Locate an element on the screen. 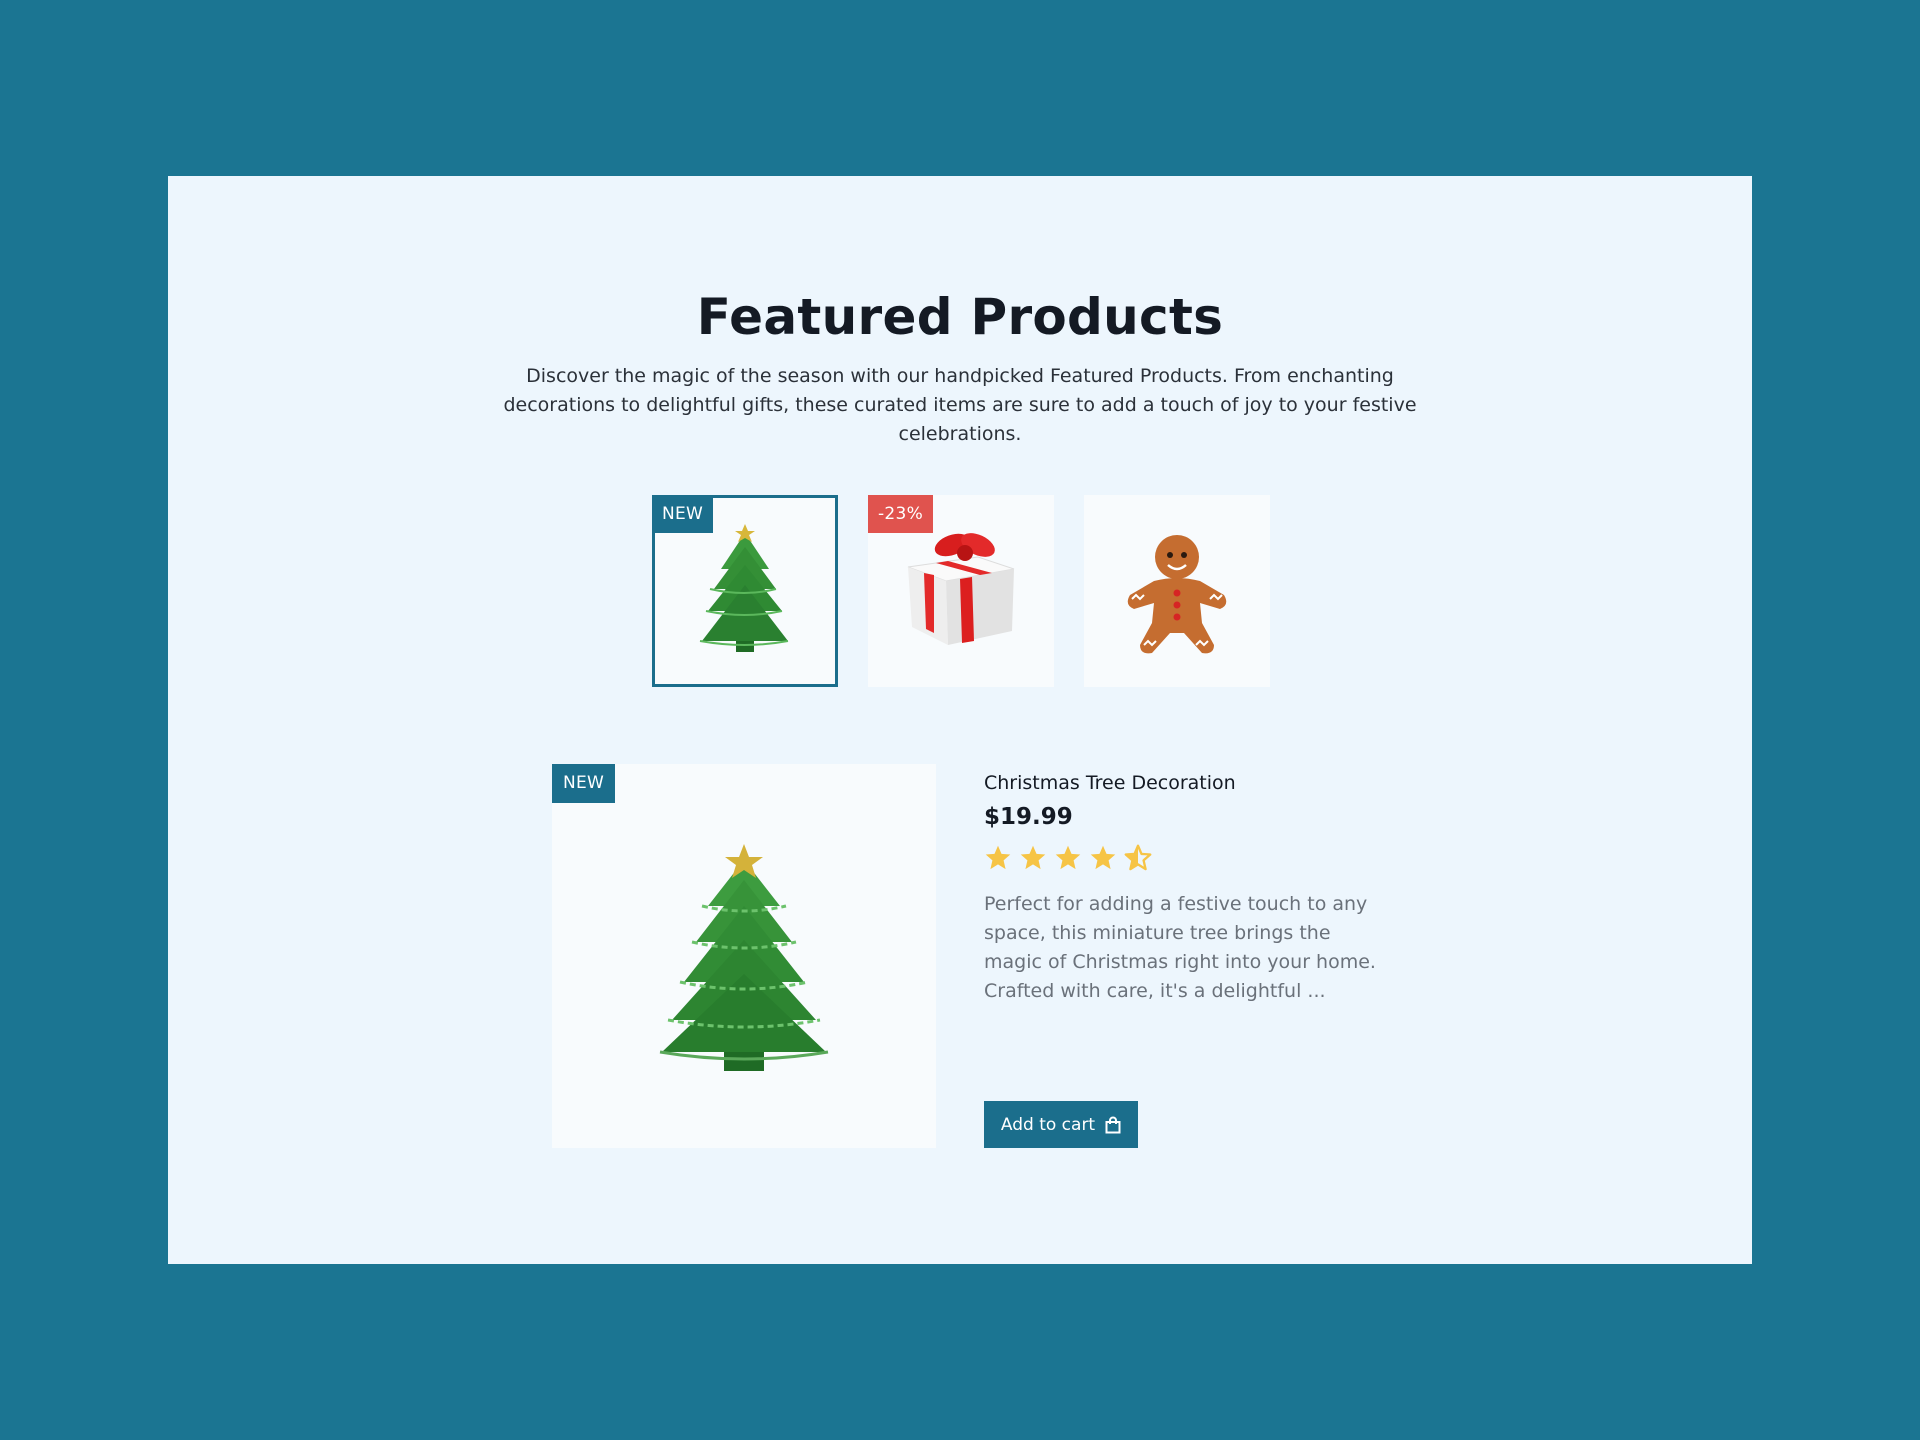 The width and height of the screenshot is (1920, 1440). product-price: $19.99 is located at coordinates (1028, 817).